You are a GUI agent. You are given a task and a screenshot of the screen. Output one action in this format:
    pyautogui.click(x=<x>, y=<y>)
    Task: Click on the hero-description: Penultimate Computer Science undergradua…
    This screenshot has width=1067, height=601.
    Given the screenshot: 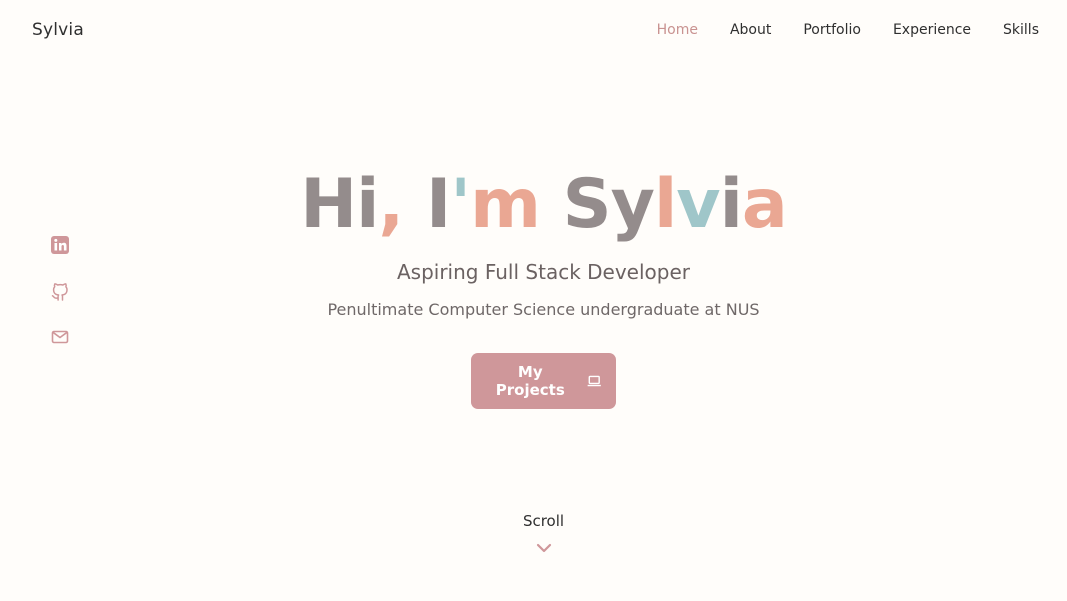 What is the action you would take?
    pyautogui.click(x=543, y=309)
    